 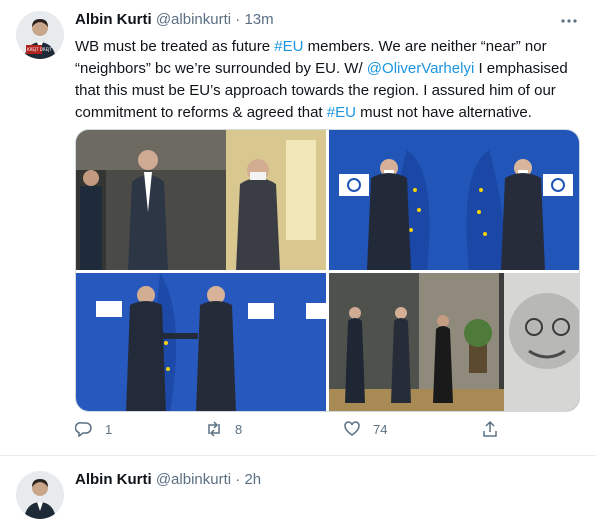 I want to click on reply-count: 1, so click(x=109, y=429).